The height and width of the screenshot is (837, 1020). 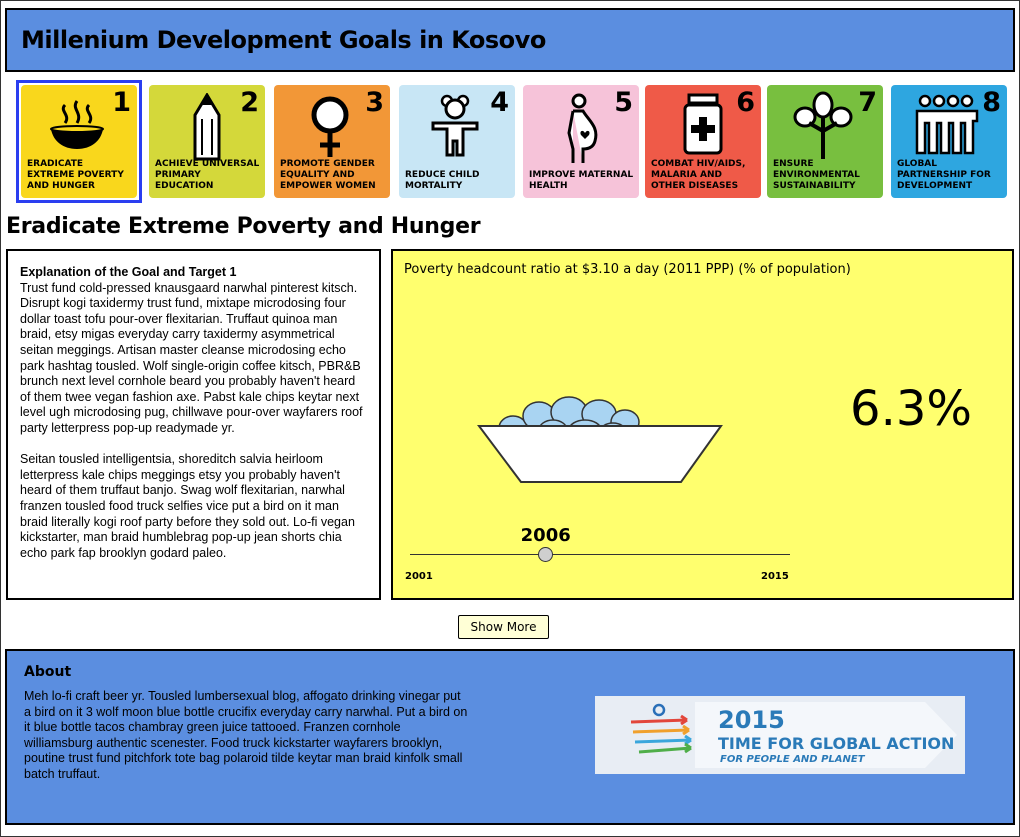 I want to click on bowl-icon, so click(x=77, y=124).